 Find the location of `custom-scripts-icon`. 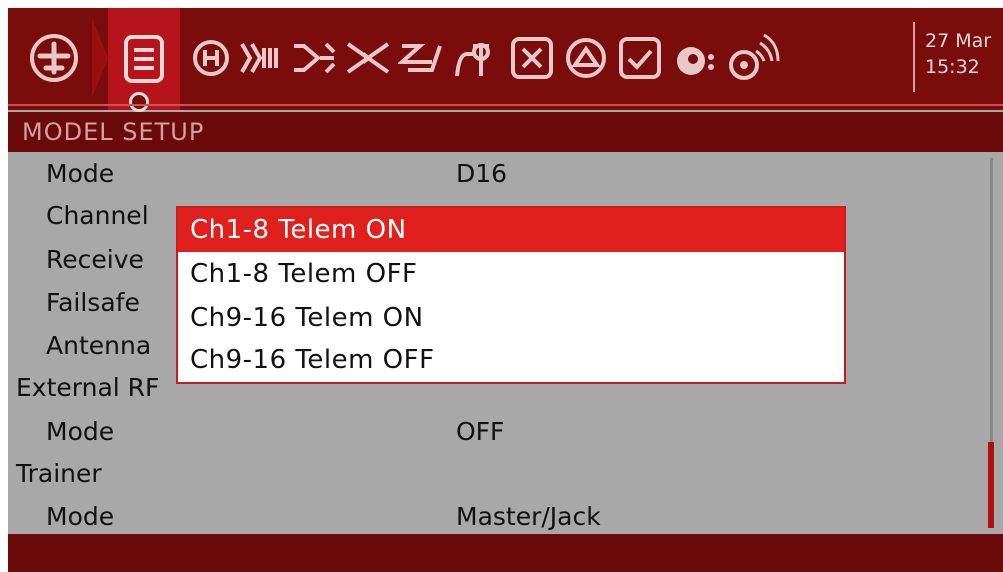

custom-scripts-icon is located at coordinates (586, 58).